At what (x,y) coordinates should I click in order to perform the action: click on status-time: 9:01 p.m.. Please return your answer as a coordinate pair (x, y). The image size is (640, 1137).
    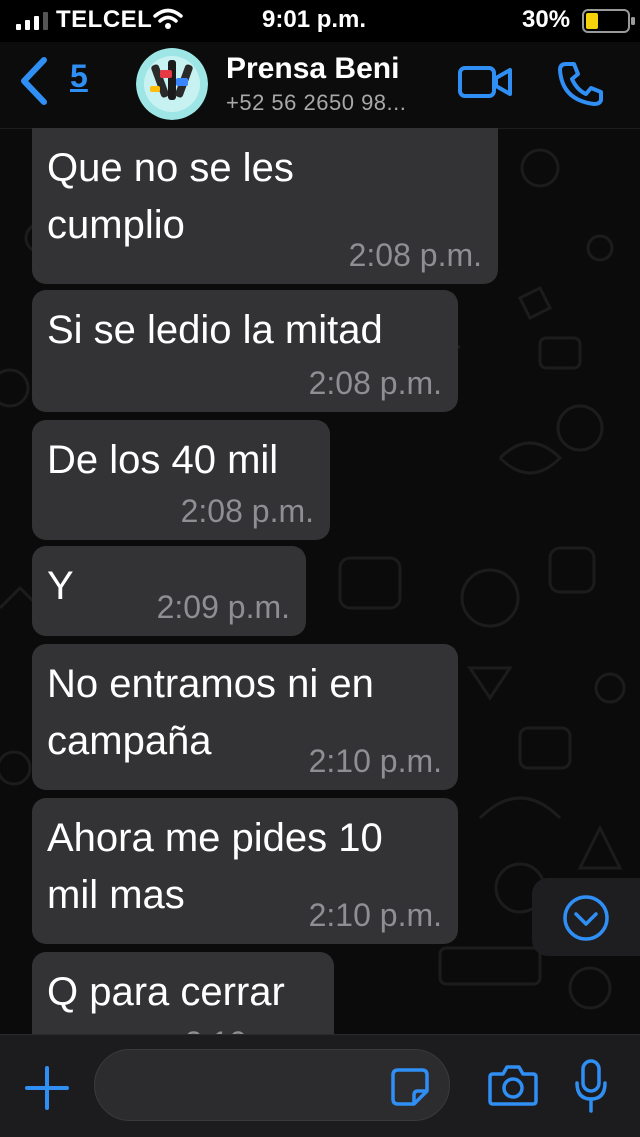
    Looking at the image, I should click on (314, 19).